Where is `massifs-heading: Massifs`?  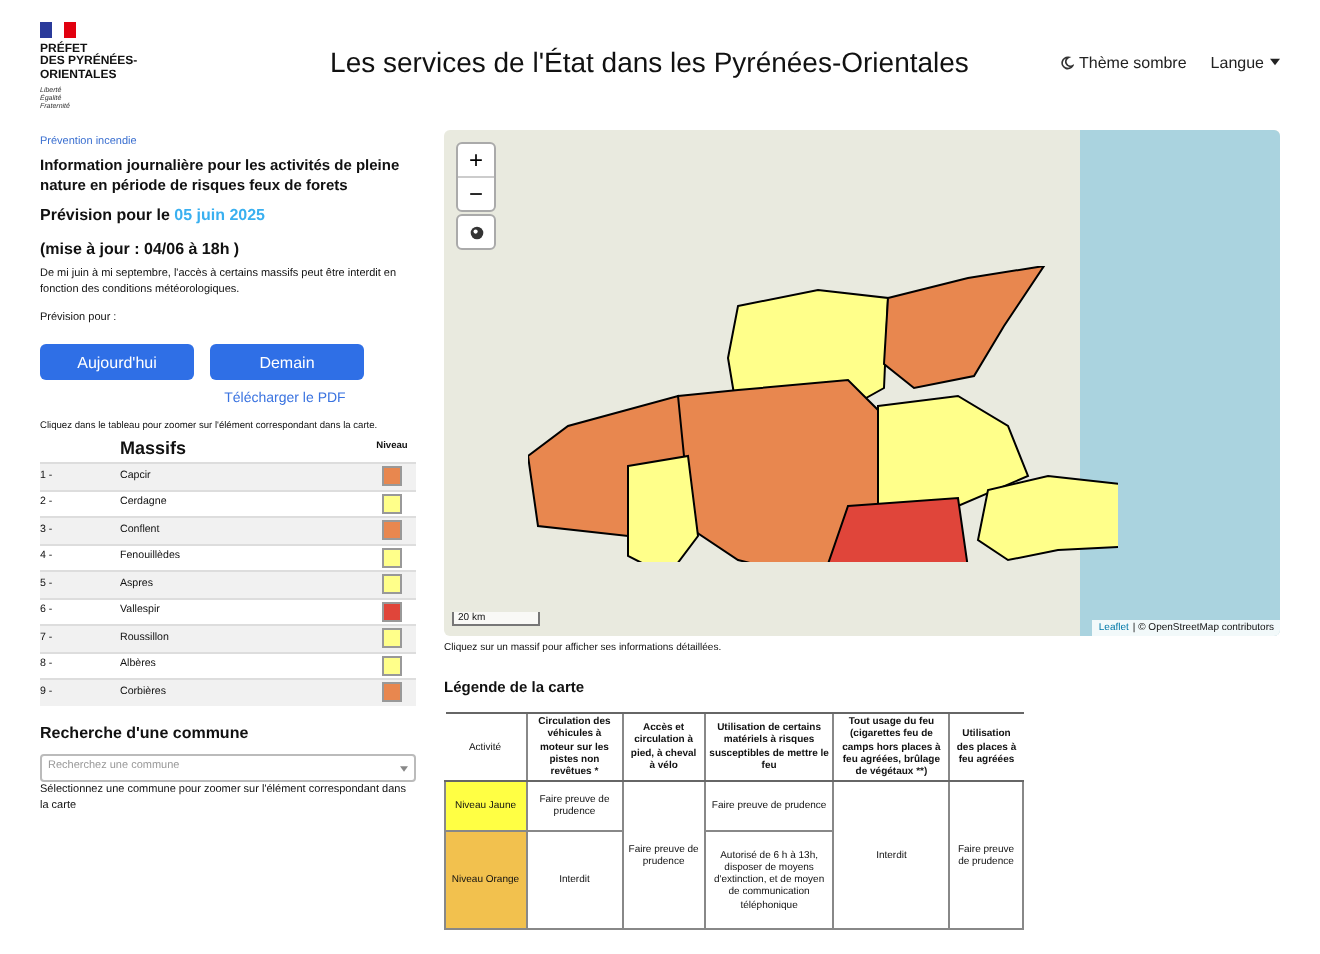
massifs-heading: Massifs is located at coordinates (154, 449).